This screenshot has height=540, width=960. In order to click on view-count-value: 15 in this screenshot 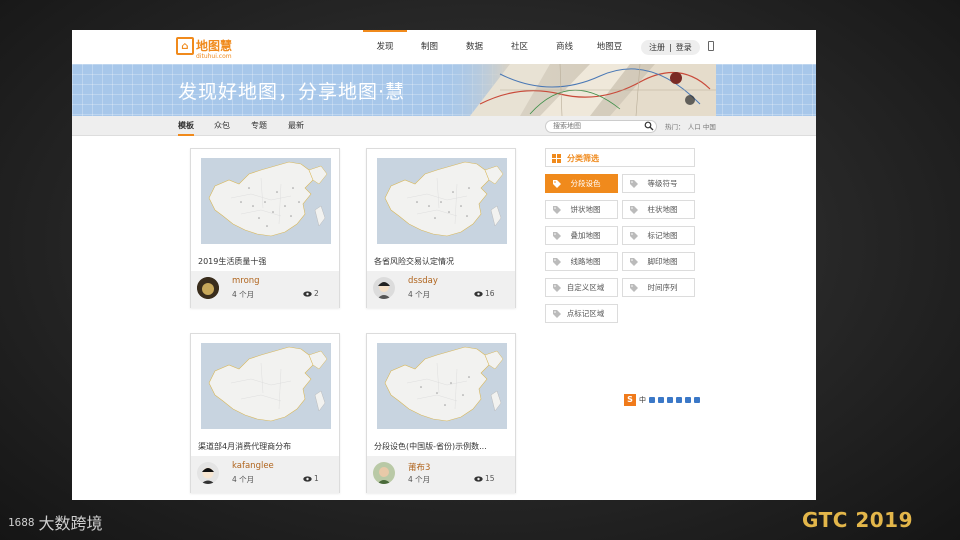, I will do `click(490, 478)`.